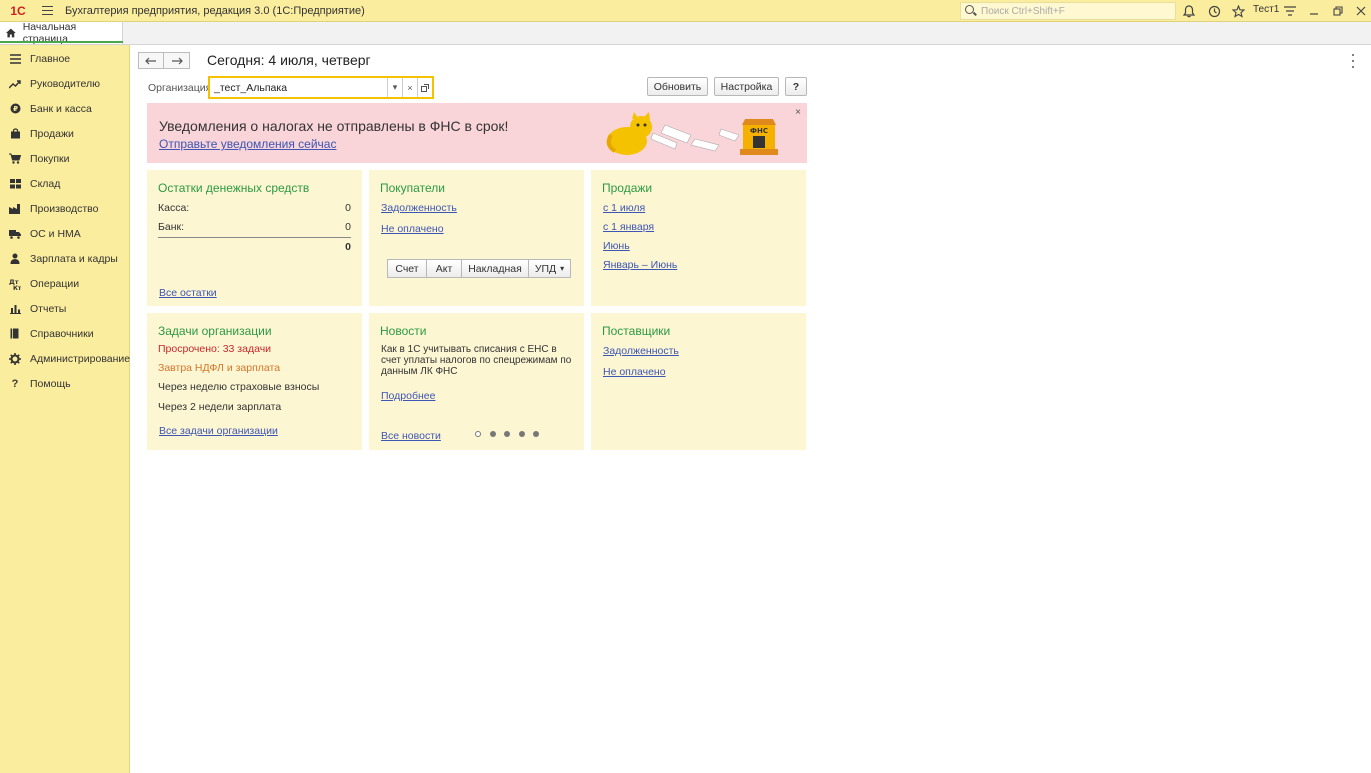 The height and width of the screenshot is (773, 1371). I want to click on bell-icon, so click(1189, 11).